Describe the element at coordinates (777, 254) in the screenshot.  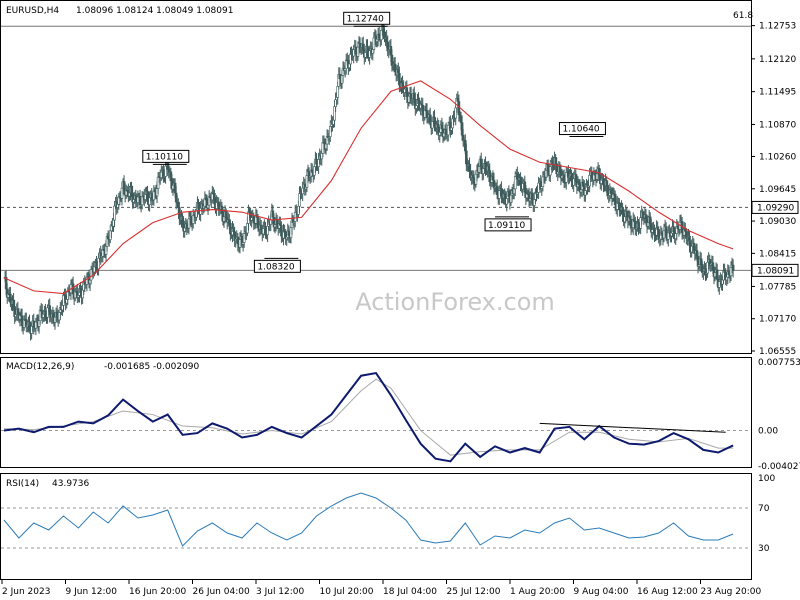
I see `price-tick-label: 1.08415` at that location.